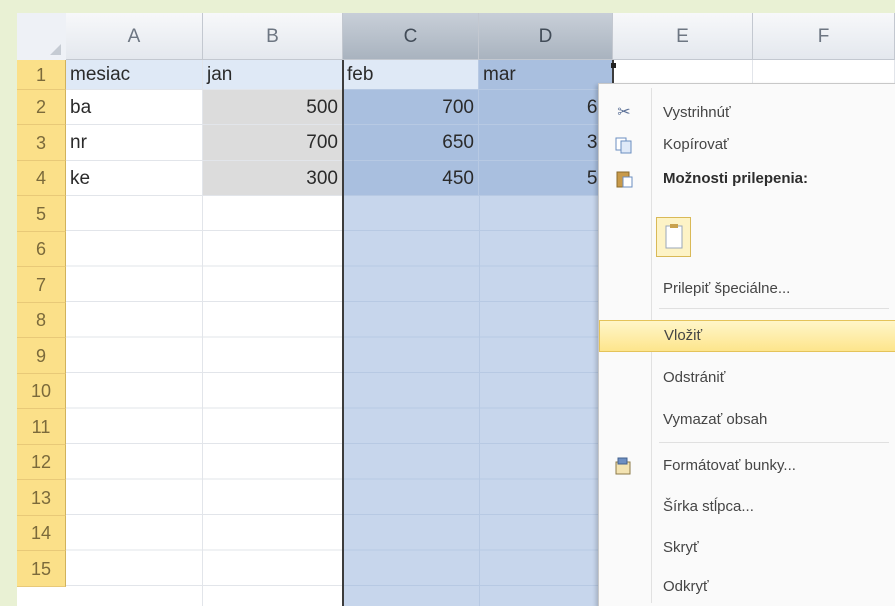  What do you see at coordinates (686, 586) in the screenshot?
I see `menu-item-unhide-label: Odkryť` at bounding box center [686, 586].